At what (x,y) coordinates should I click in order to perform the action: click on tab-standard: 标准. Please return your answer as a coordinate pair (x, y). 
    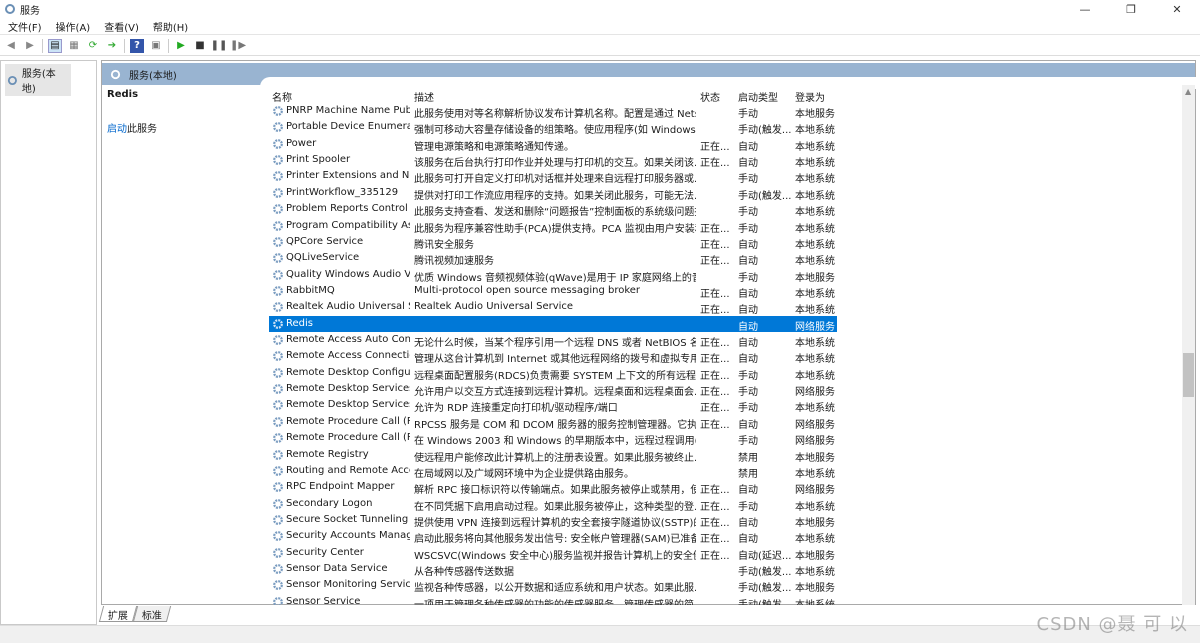
    Looking at the image, I should click on (152, 614).